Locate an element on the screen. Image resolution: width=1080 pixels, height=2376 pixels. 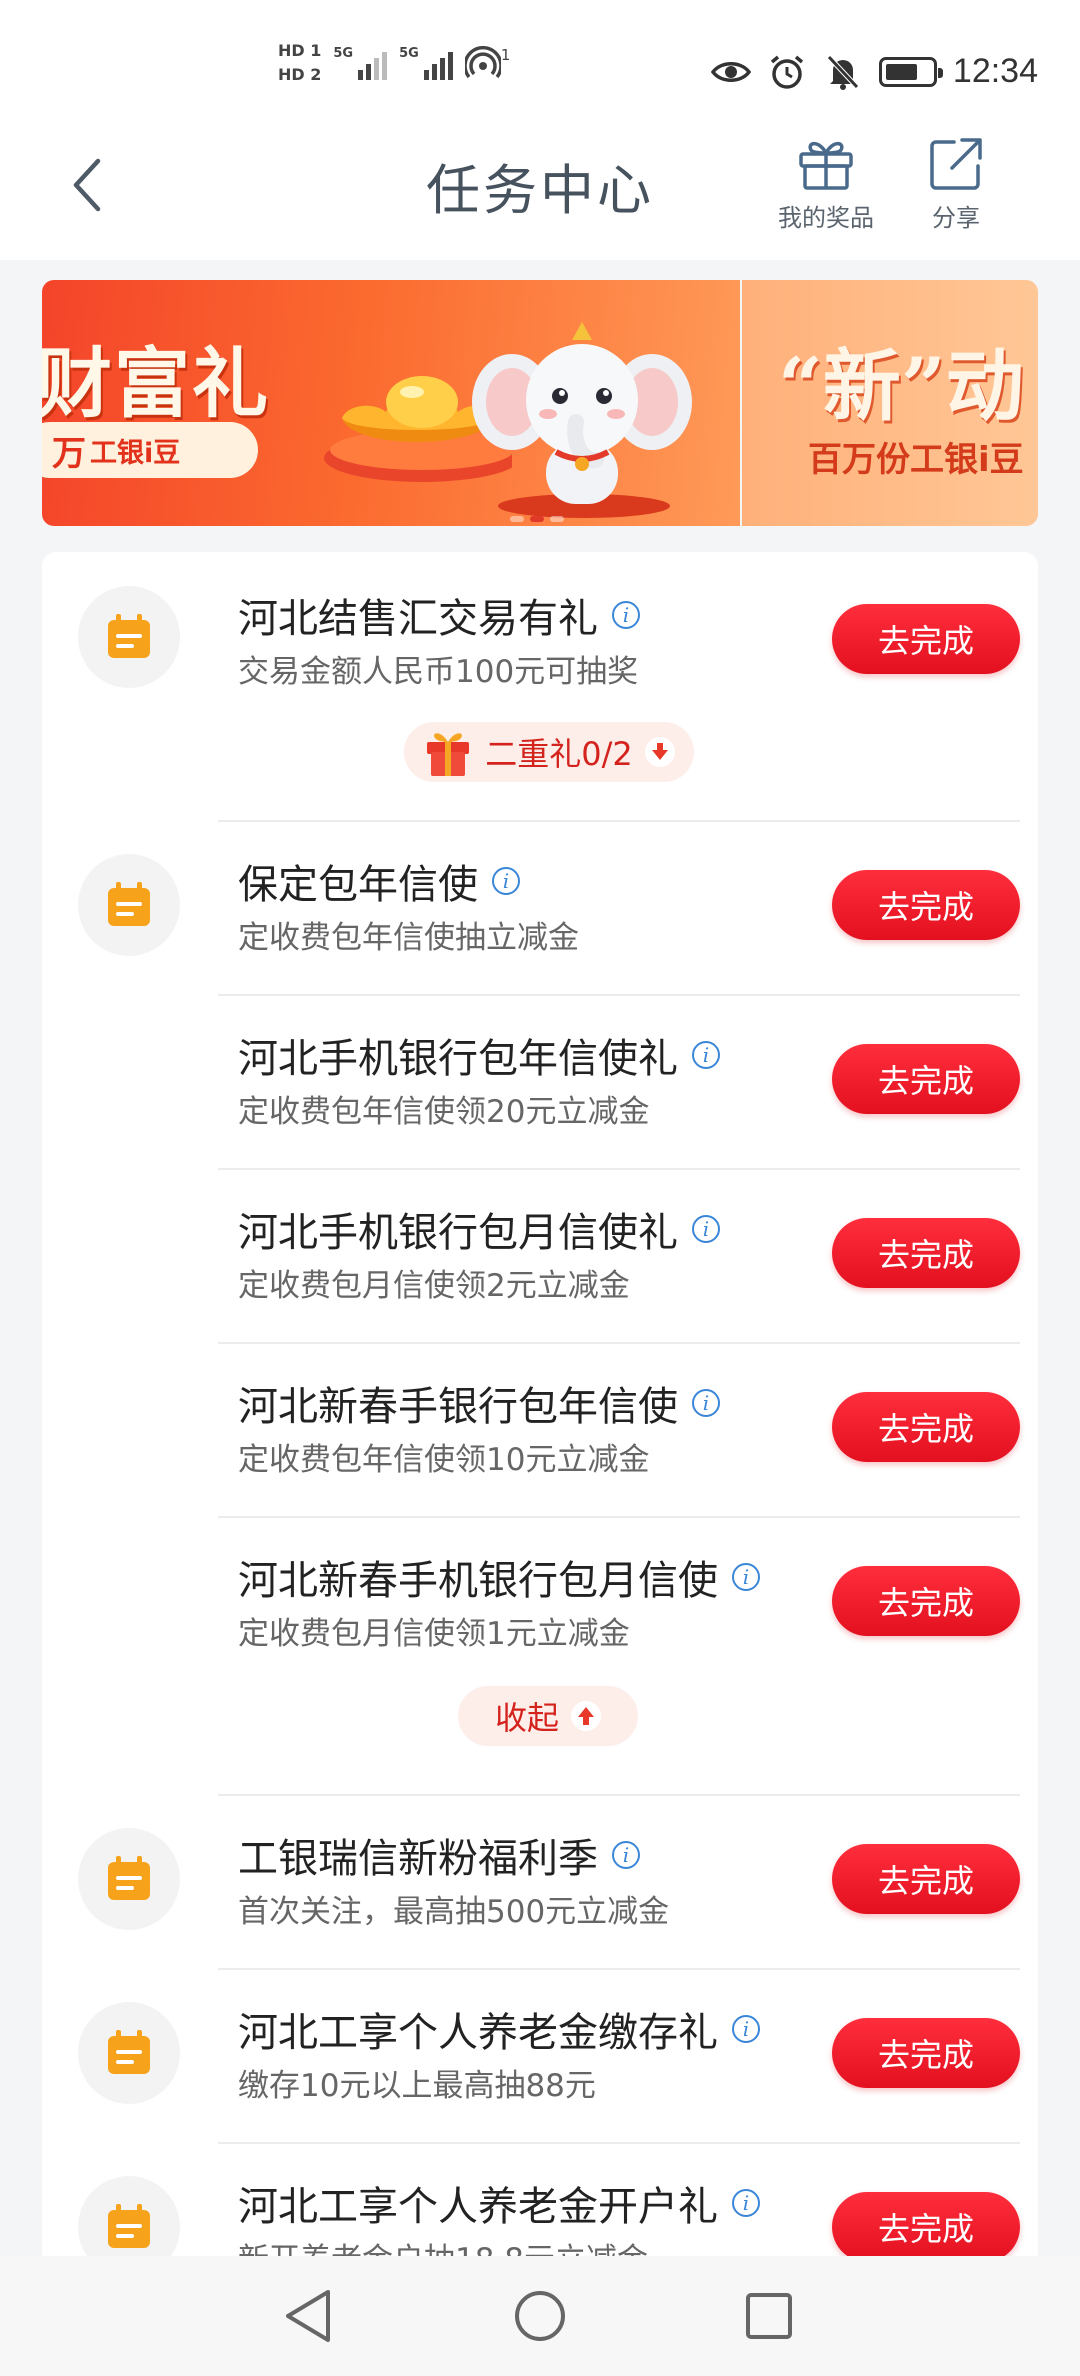
task-subtitle: 定收费包月信使领2元立减金 is located at coordinates (434, 1286).